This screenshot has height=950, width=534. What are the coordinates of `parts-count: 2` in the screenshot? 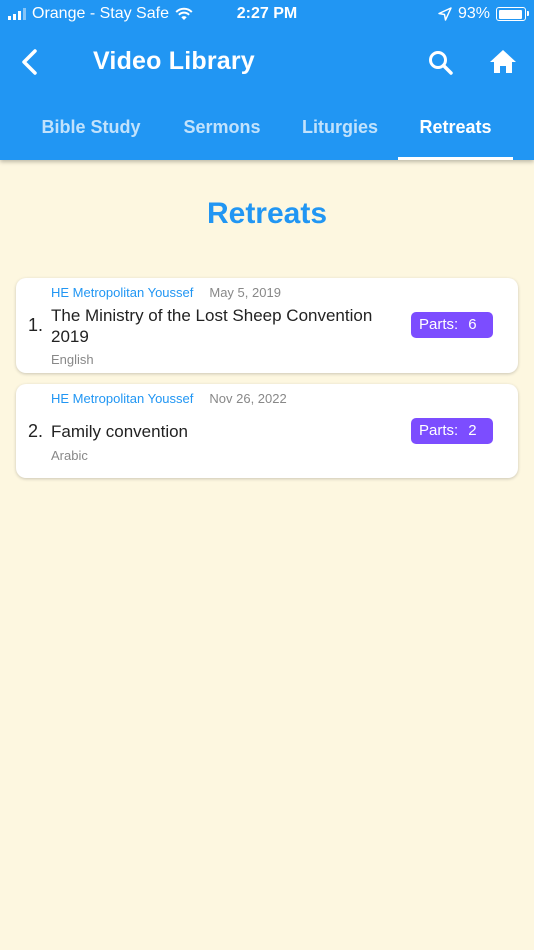 It's located at (472, 430).